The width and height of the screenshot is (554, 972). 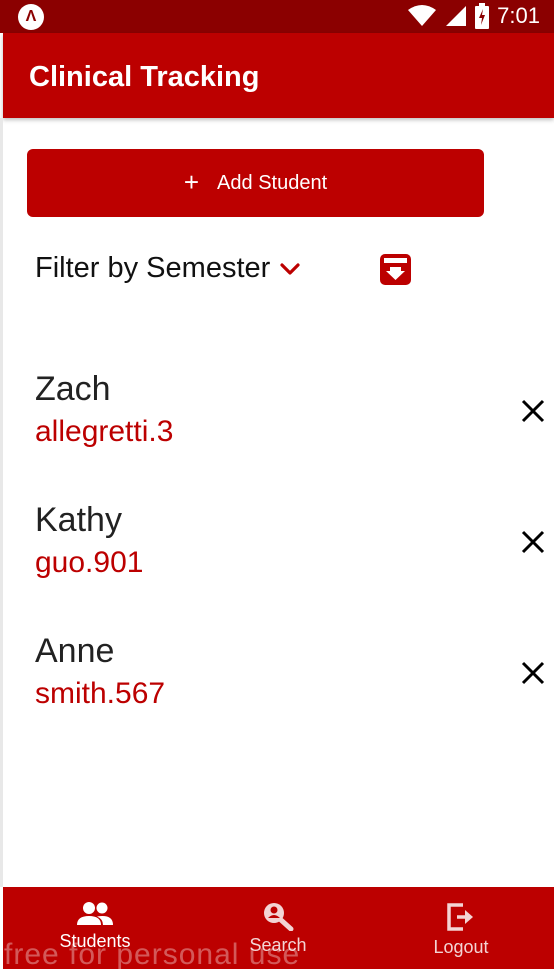 I want to click on status-icons: 7:01, so click(x=473, y=16).